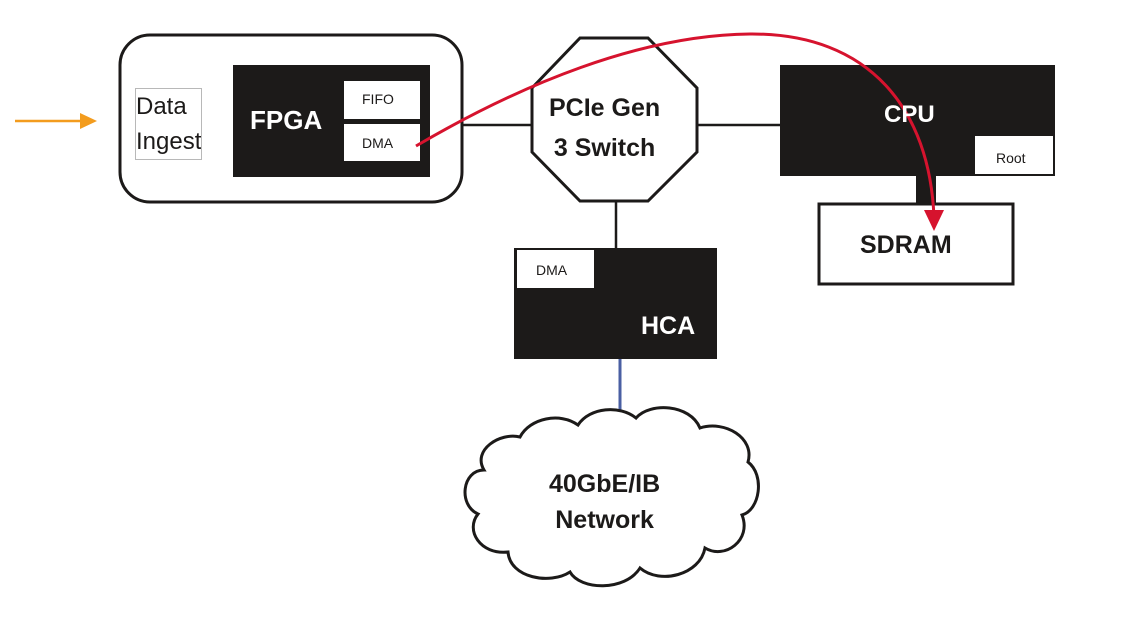 Image resolution: width=1133 pixels, height=620 pixels. I want to click on pcie-switch-line2: 3 Switch, so click(604, 148).